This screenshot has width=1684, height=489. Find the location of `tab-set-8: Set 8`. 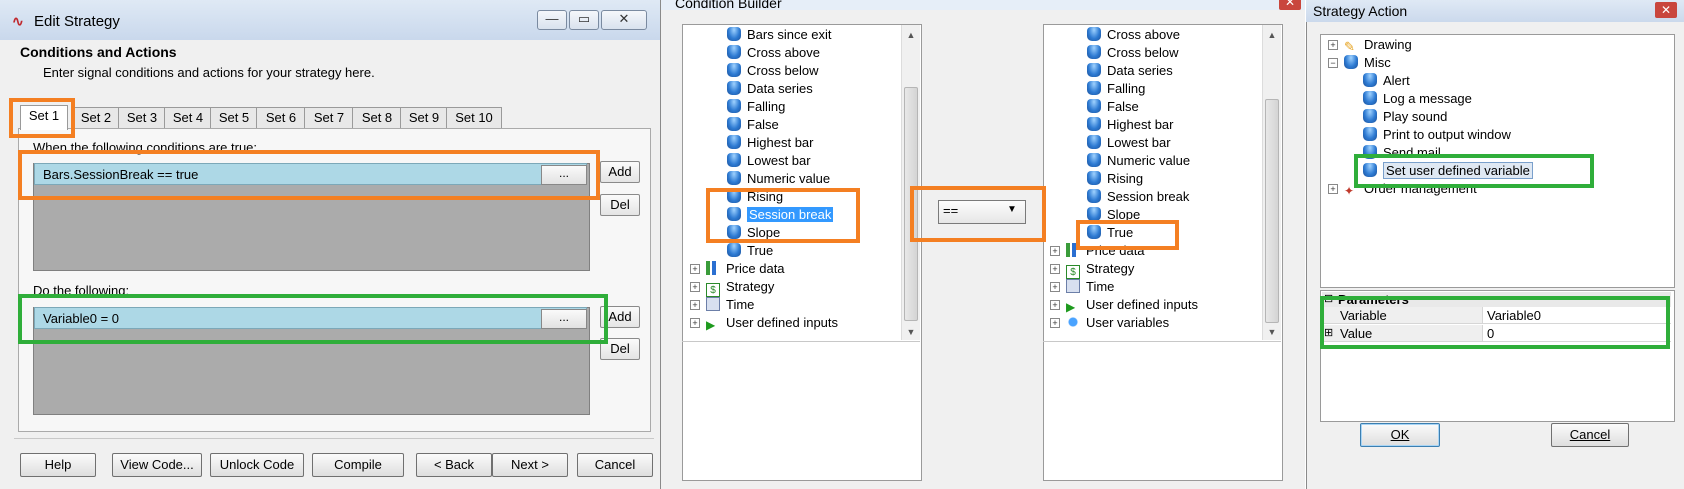

tab-set-8: Set 8 is located at coordinates (377, 117).